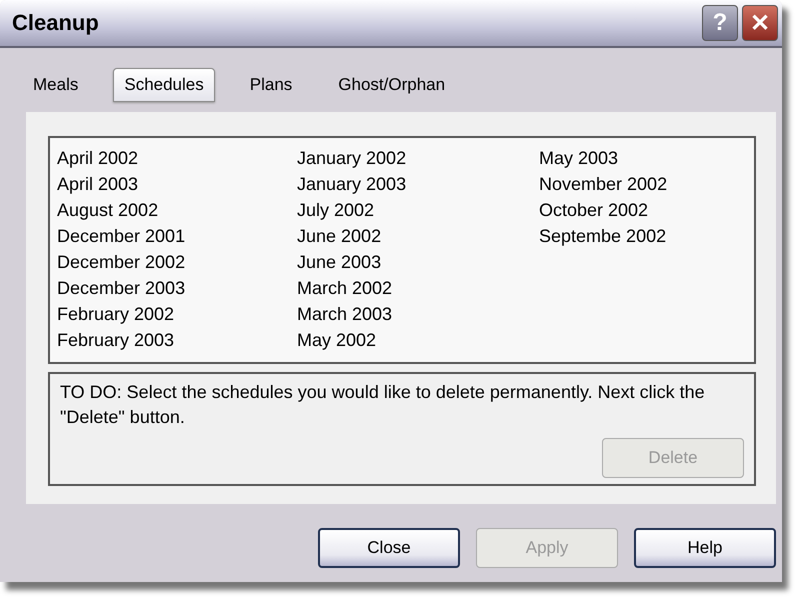 The height and width of the screenshot is (605, 801). I want to click on list-item: October 2002, so click(594, 210).